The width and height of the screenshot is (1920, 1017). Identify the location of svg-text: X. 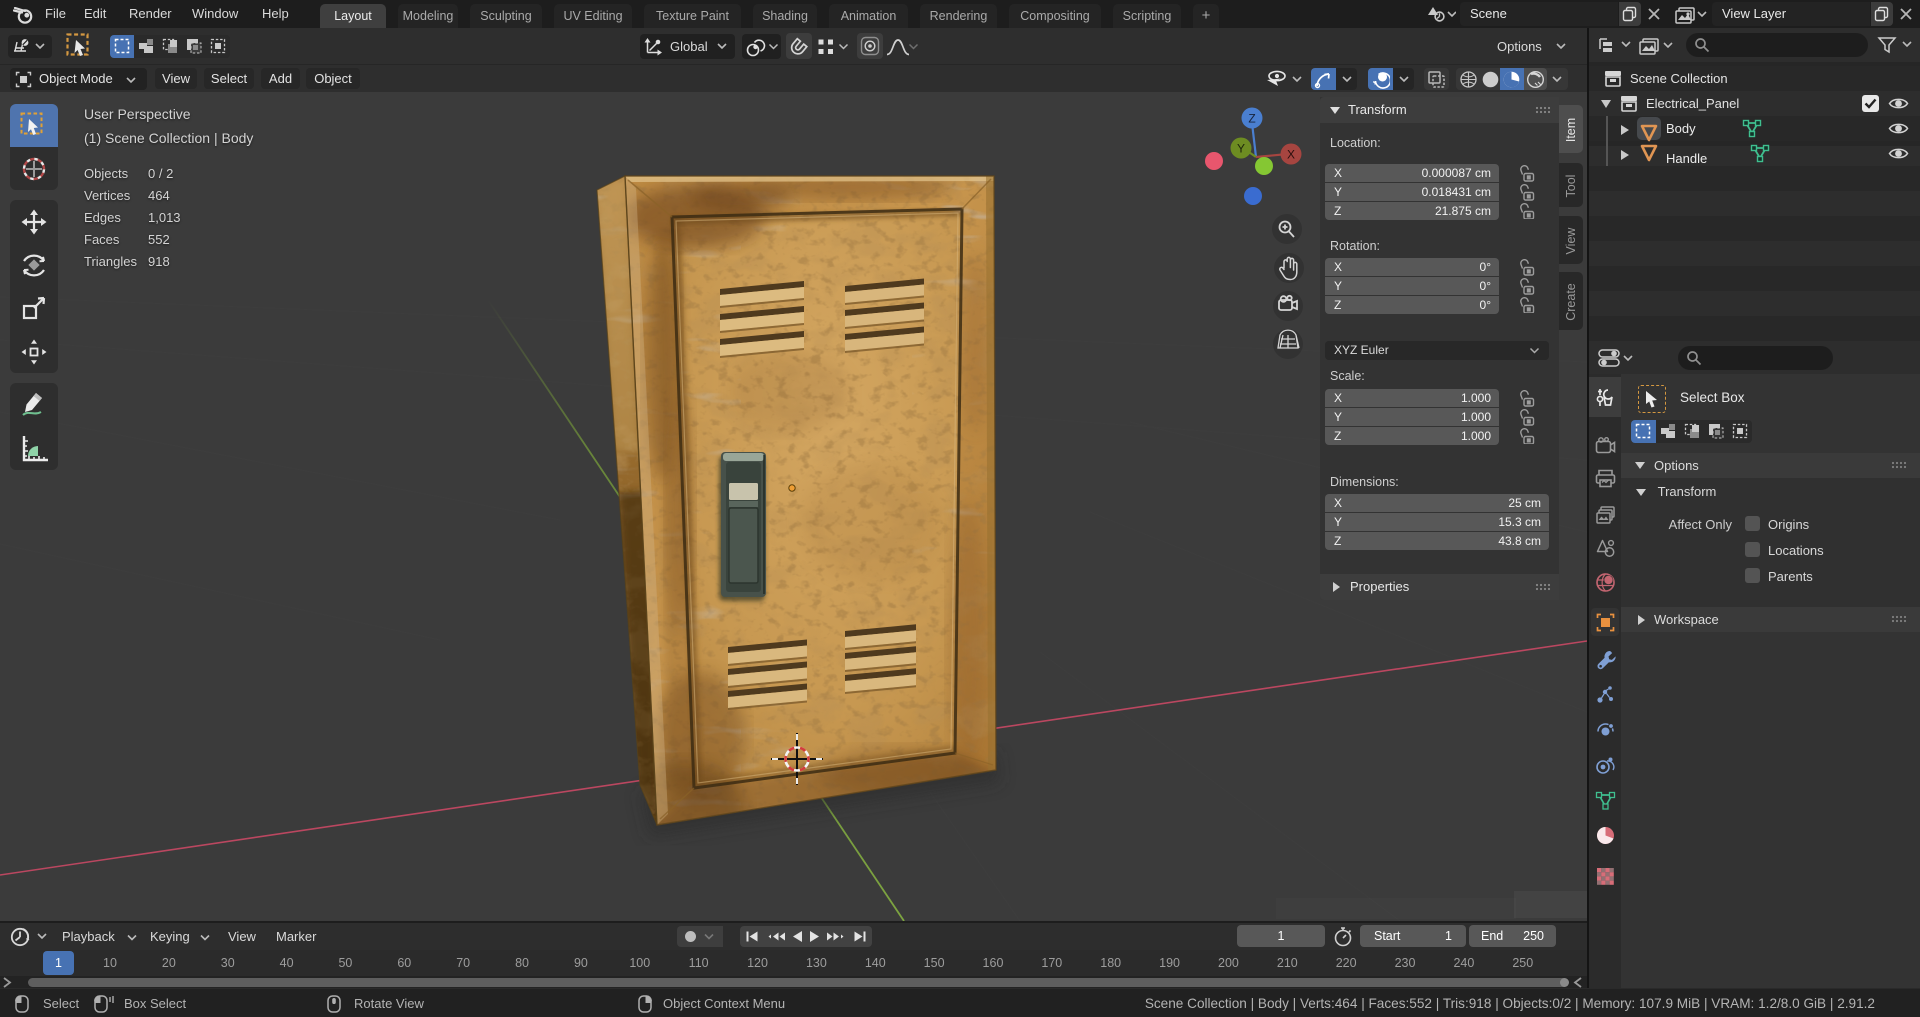
(1291, 155).